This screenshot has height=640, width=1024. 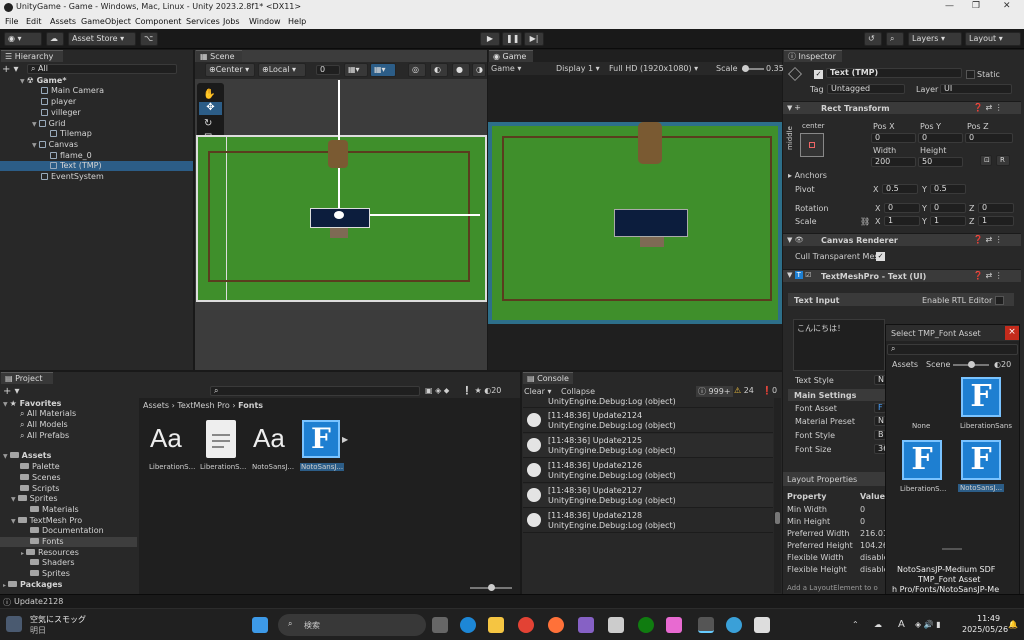 I want to click on collapse-button: Collapse, so click(x=578, y=391).